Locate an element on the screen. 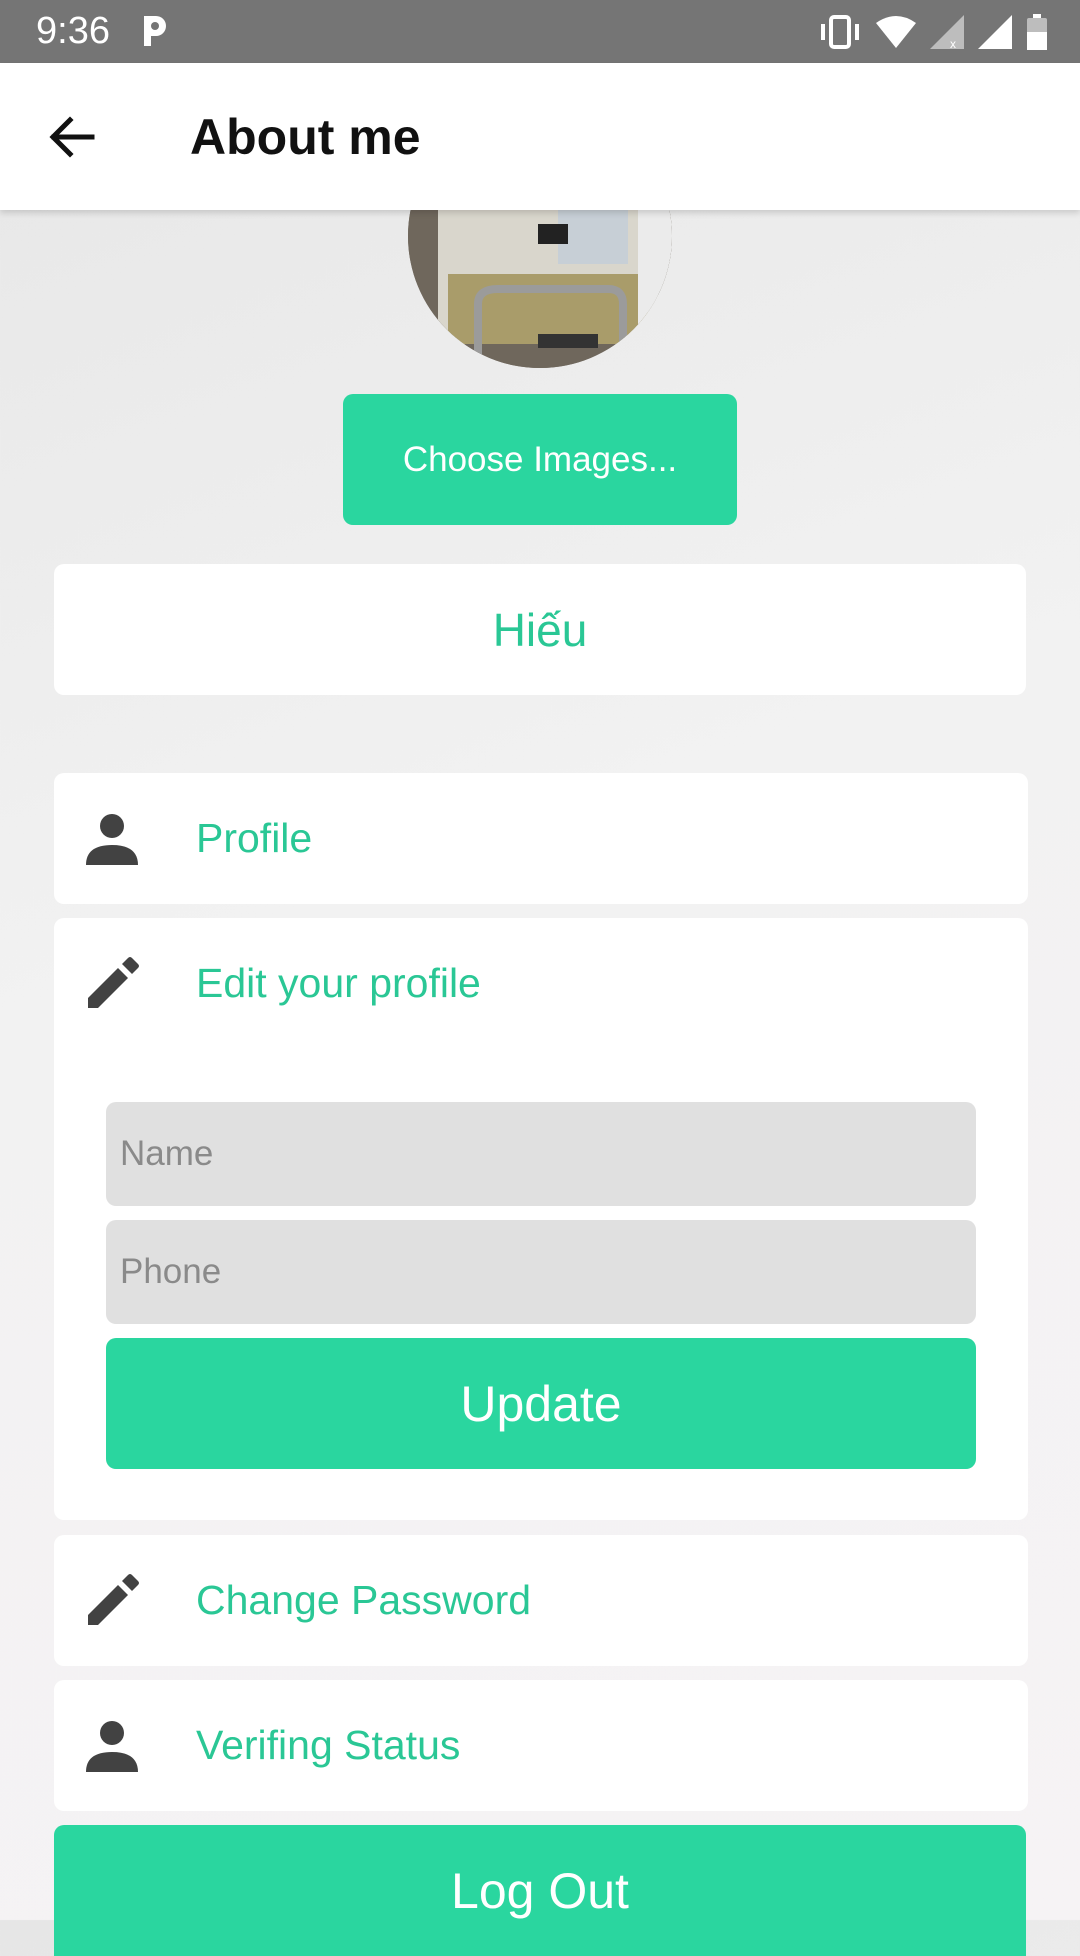 The image size is (1080, 1956). profile-item: Profile is located at coordinates (541, 838).